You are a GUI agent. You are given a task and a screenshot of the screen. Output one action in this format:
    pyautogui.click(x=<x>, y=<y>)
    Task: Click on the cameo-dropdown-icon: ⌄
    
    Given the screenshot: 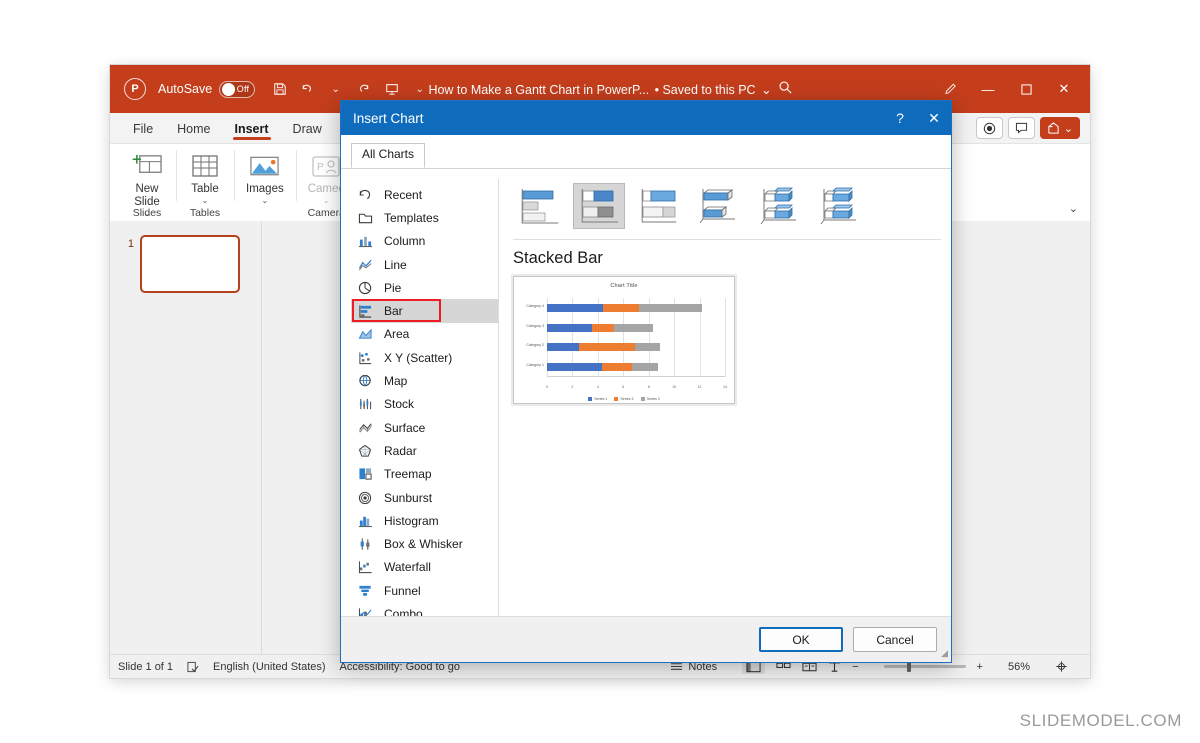 What is the action you would take?
    pyautogui.click(x=326, y=200)
    